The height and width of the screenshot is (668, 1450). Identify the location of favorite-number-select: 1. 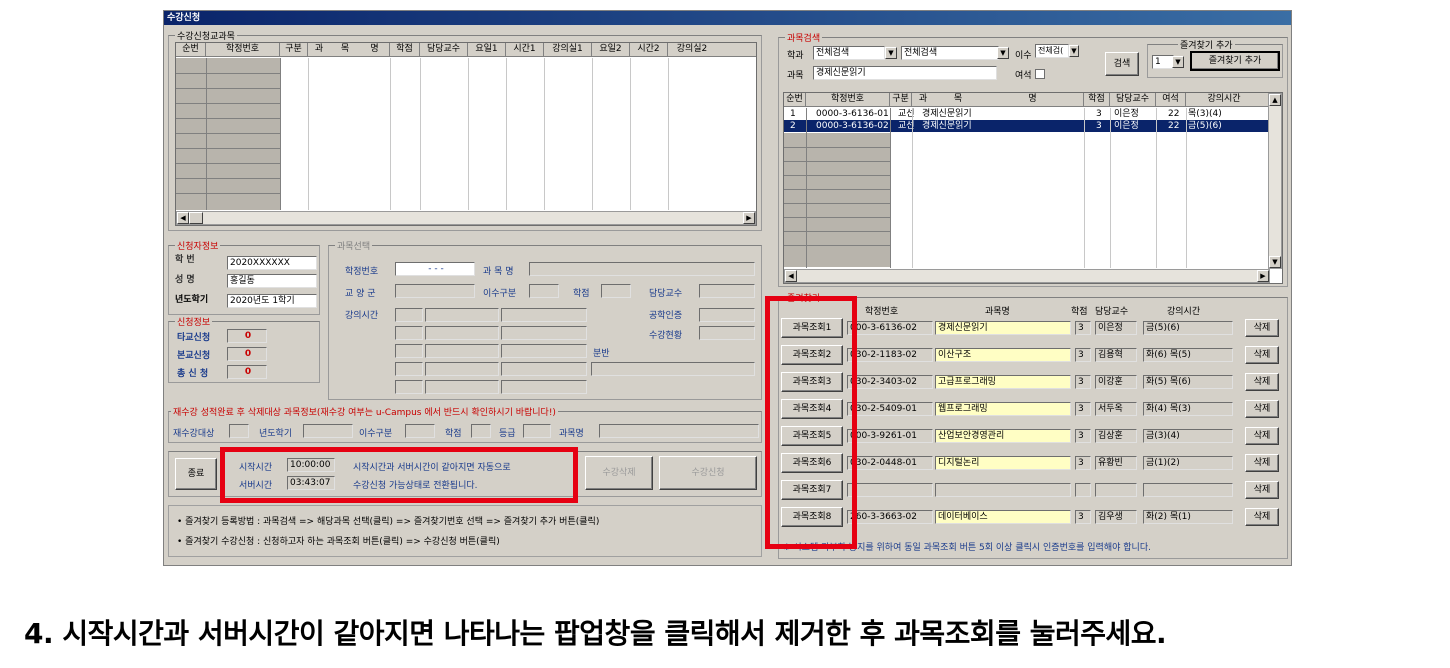
(1163, 62).